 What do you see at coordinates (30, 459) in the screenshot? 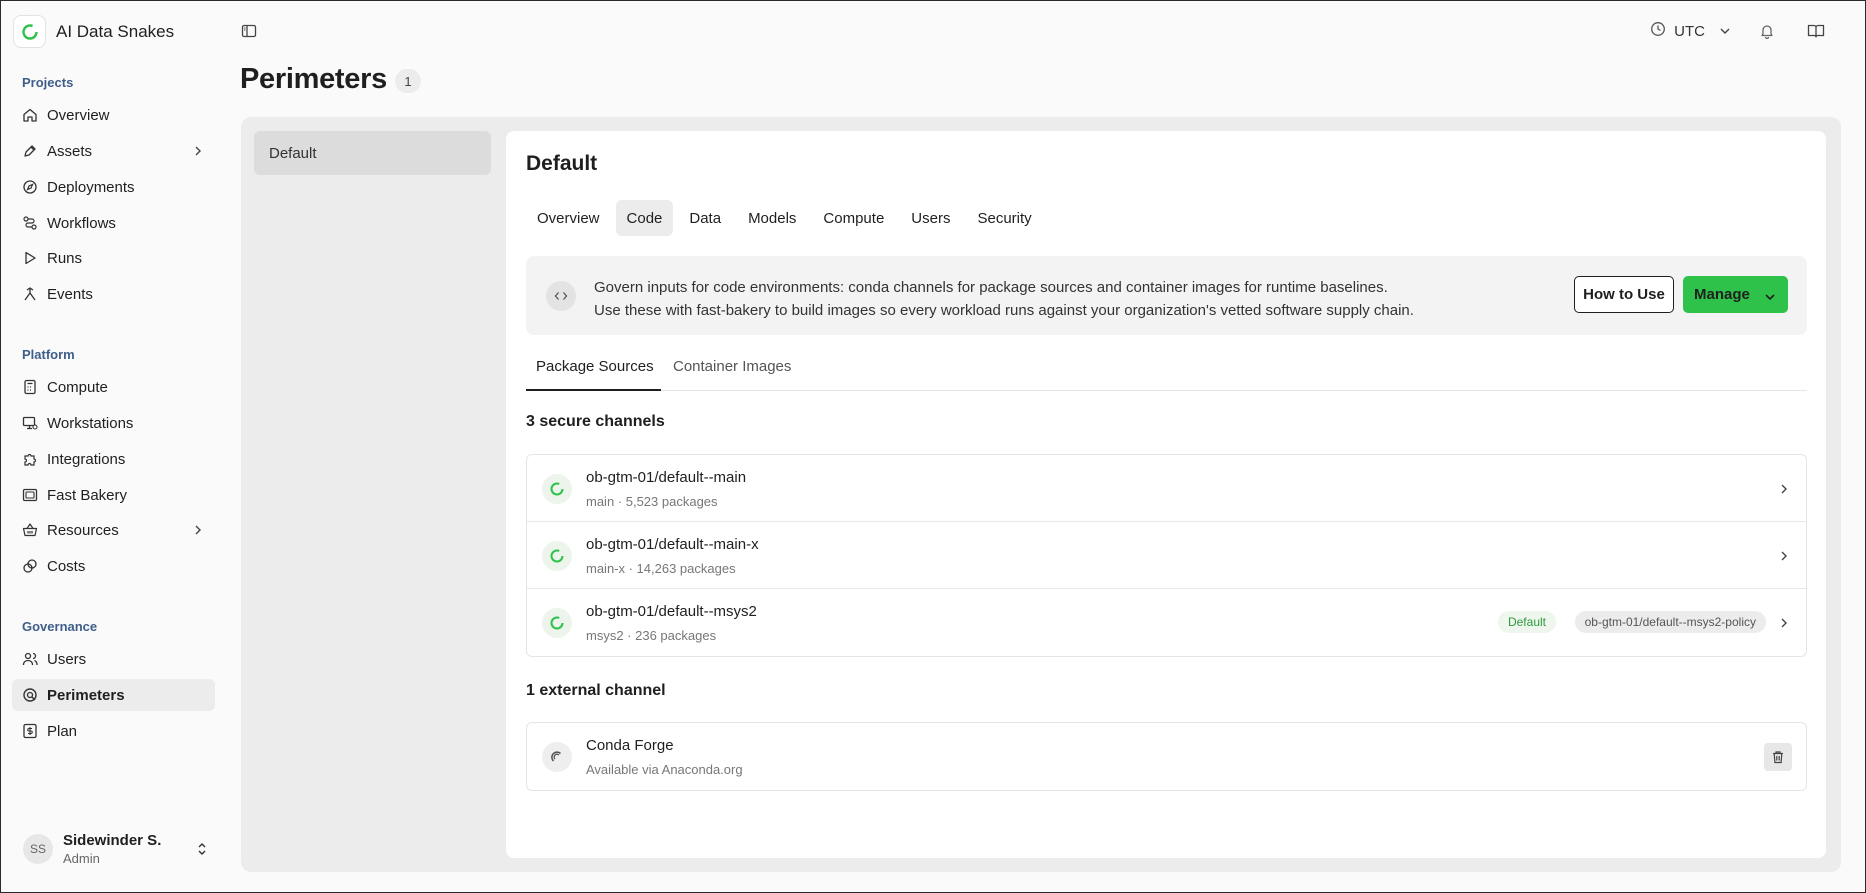
I see `puzzle-icon` at bounding box center [30, 459].